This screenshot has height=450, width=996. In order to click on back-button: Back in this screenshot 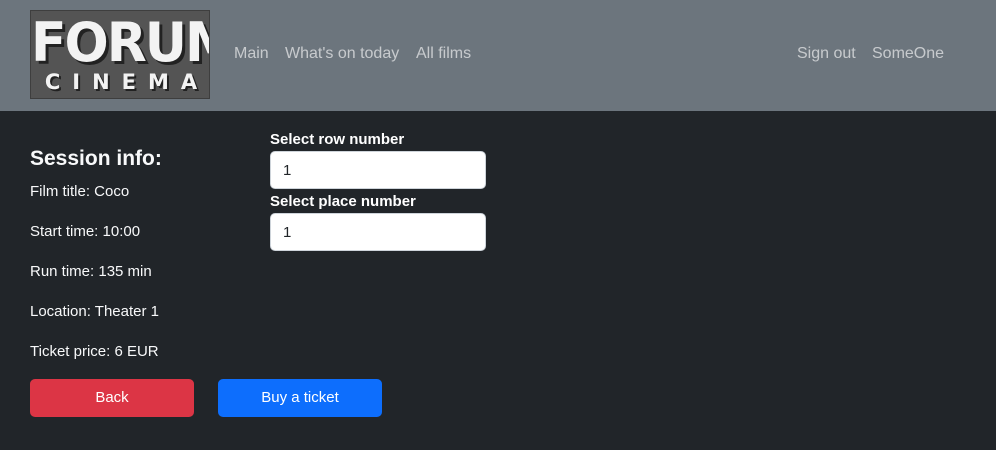, I will do `click(112, 398)`.